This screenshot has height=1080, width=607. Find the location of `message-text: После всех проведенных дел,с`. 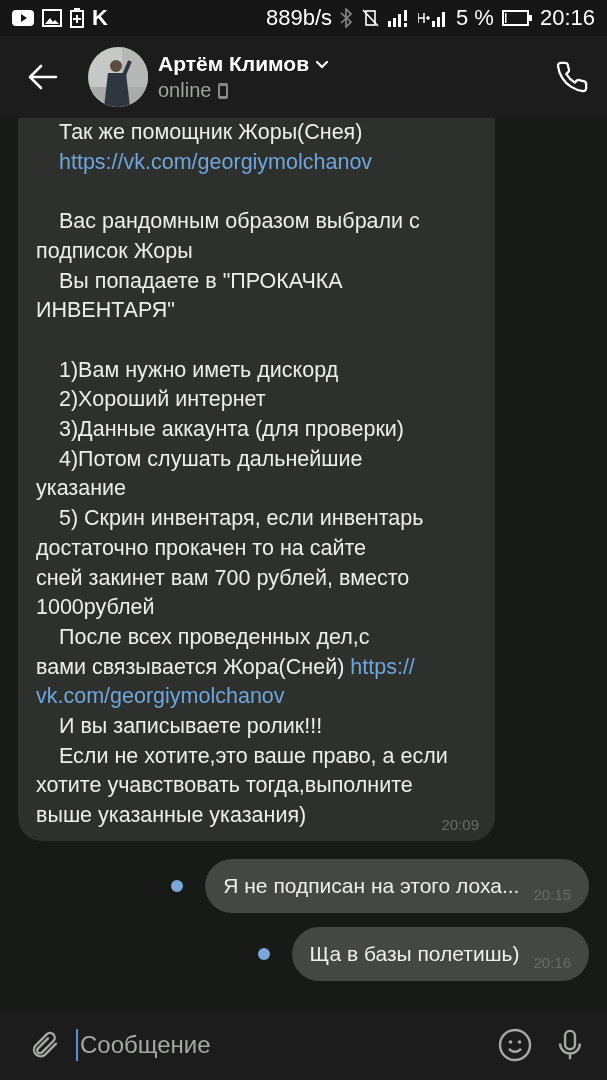

message-text: После всех проведенных дел,с is located at coordinates (214, 637).